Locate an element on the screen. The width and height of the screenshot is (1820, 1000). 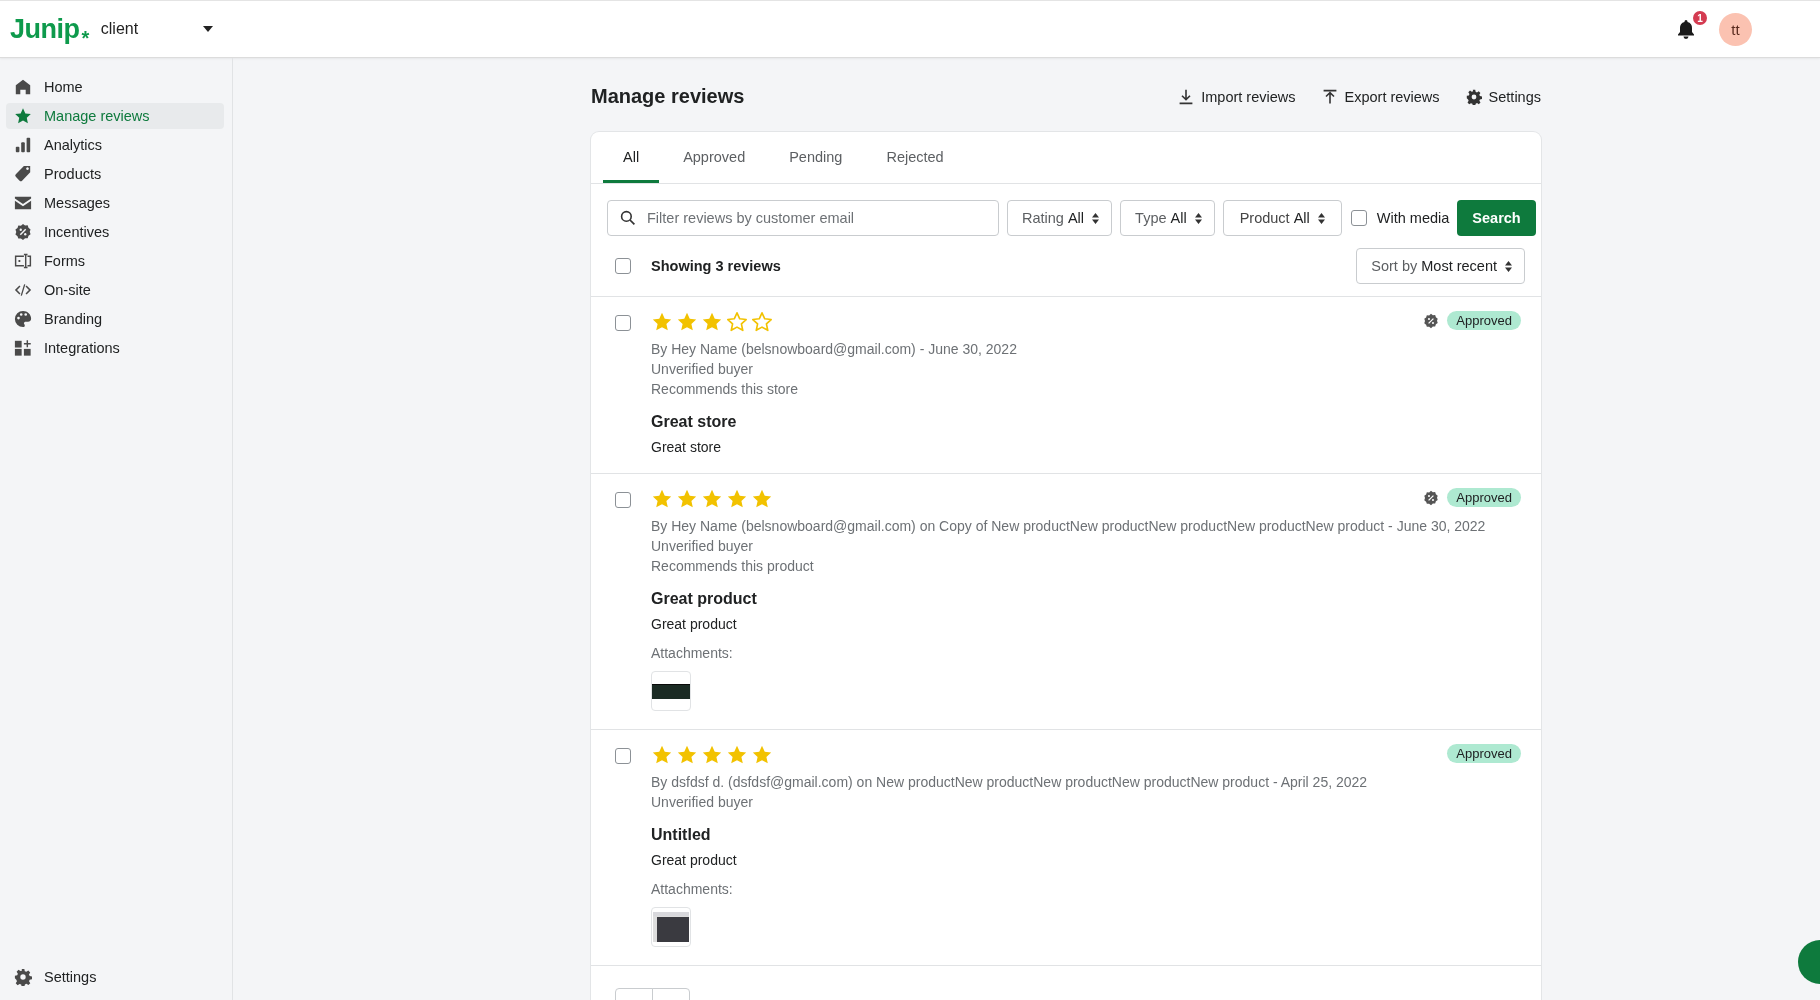
filter-tab: Approved is located at coordinates (714, 157).